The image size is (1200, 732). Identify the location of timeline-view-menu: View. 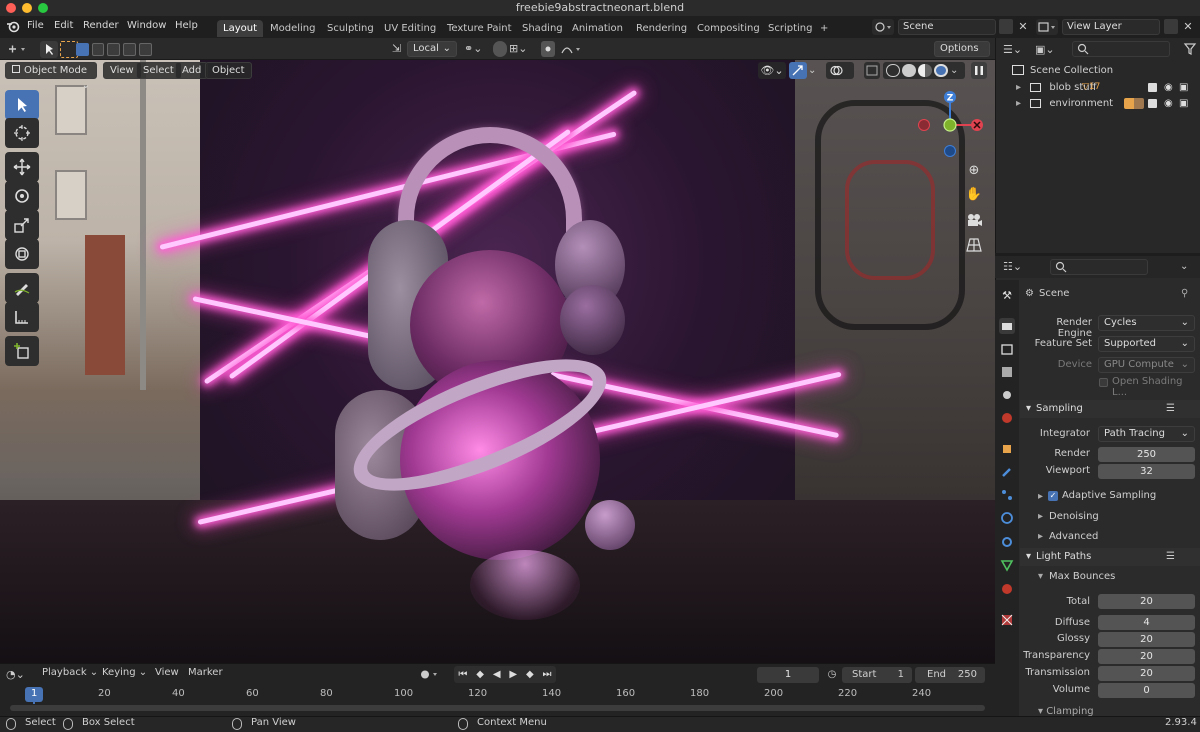
(167, 672).